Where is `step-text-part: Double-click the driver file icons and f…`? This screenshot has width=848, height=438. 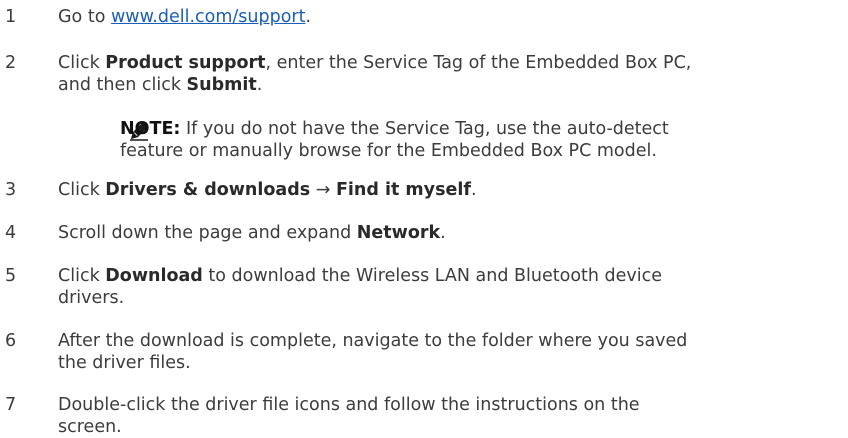
step-text-part: Double-click the driver file icons and f… is located at coordinates (349, 405).